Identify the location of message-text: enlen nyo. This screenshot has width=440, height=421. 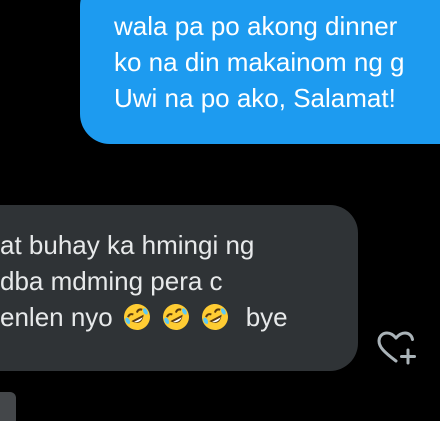
(56, 317).